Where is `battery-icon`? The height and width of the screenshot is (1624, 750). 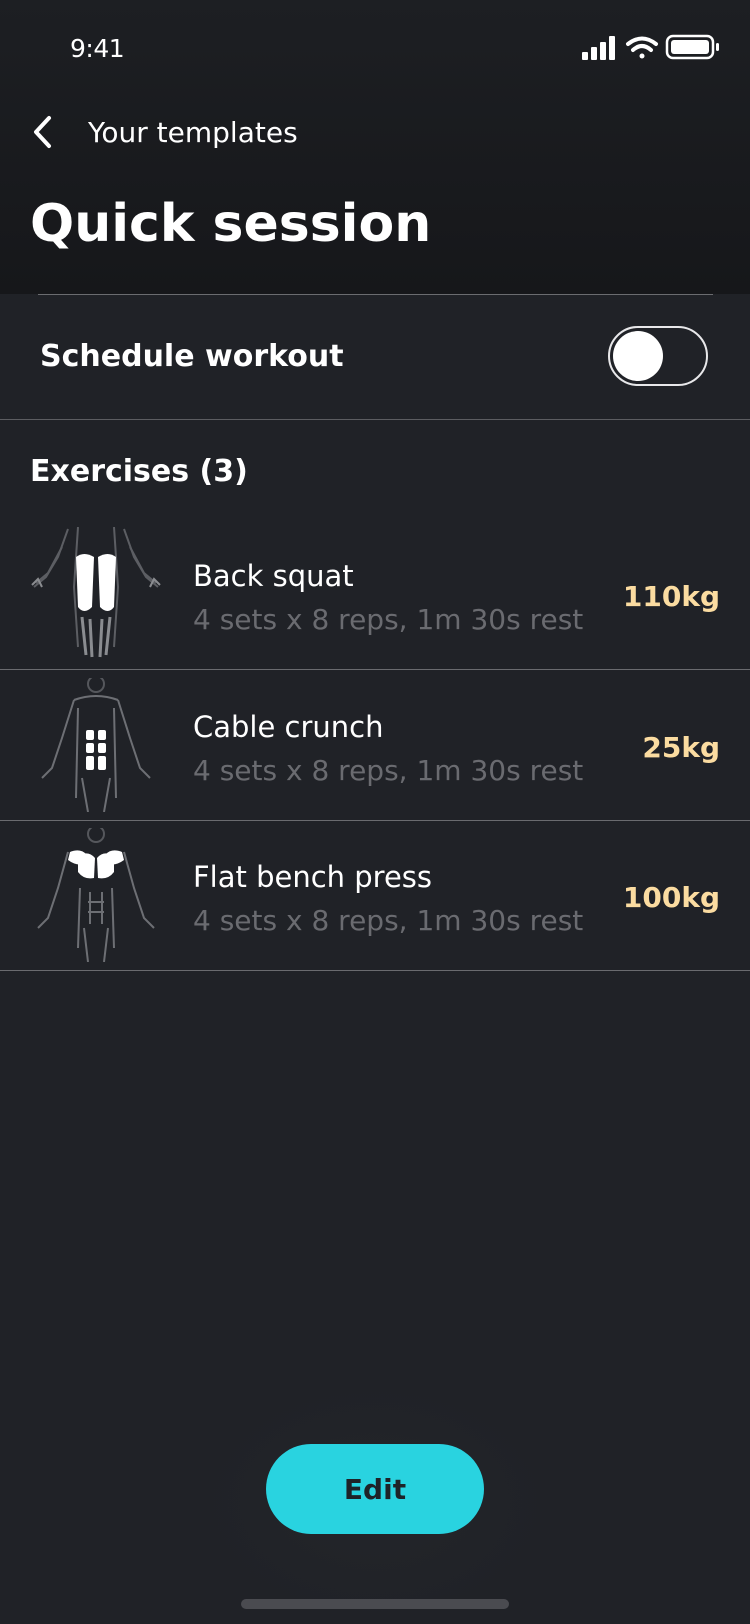 battery-icon is located at coordinates (692, 47).